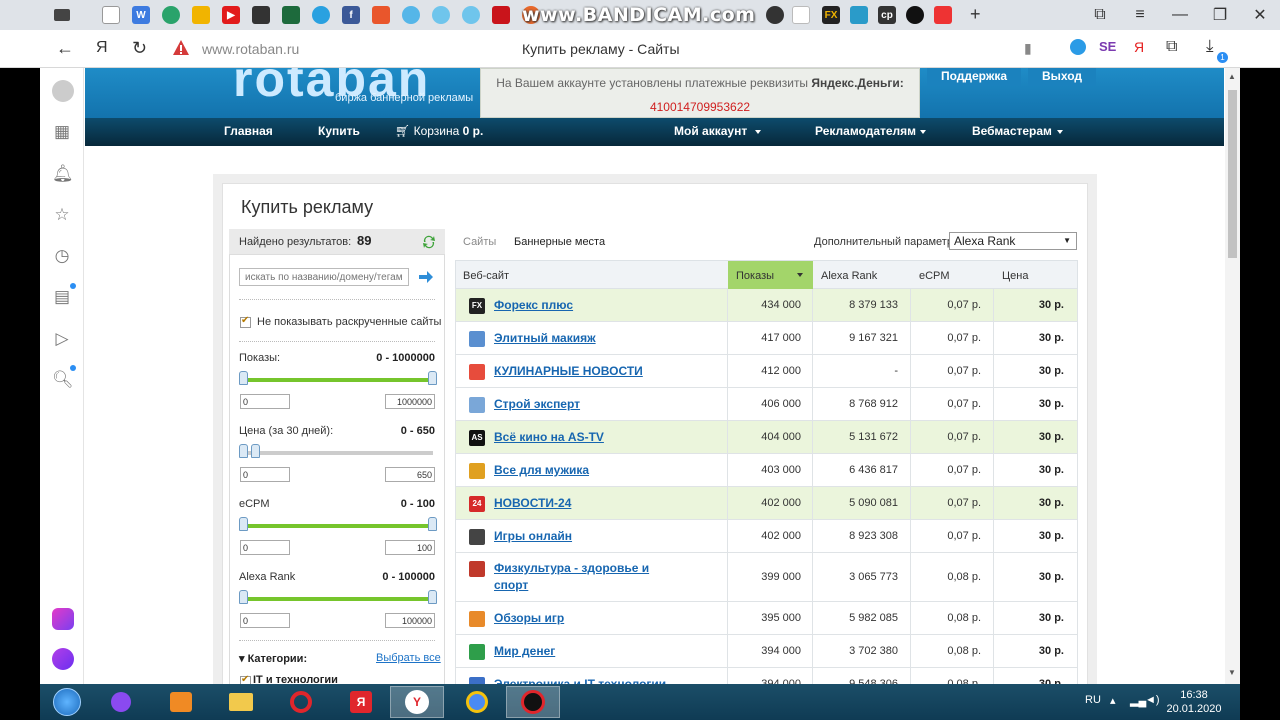 This screenshot has width=1280, height=720. What do you see at coordinates (766, 536) in the screenshot?
I see `table-row: Игры онлайн 402 000 8 923 308 0,07 р. 30 р.` at bounding box center [766, 536].